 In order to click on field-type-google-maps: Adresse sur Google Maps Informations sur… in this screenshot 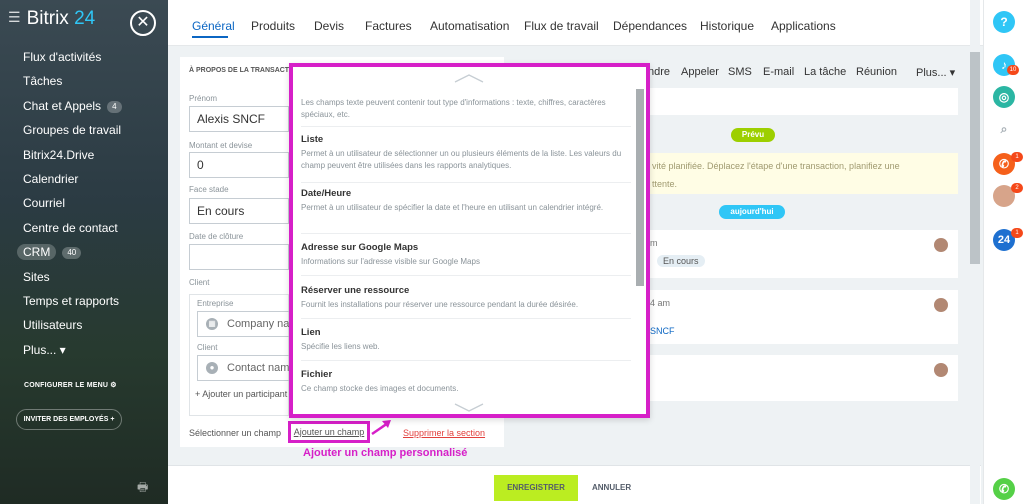, I will do `click(466, 255)`.